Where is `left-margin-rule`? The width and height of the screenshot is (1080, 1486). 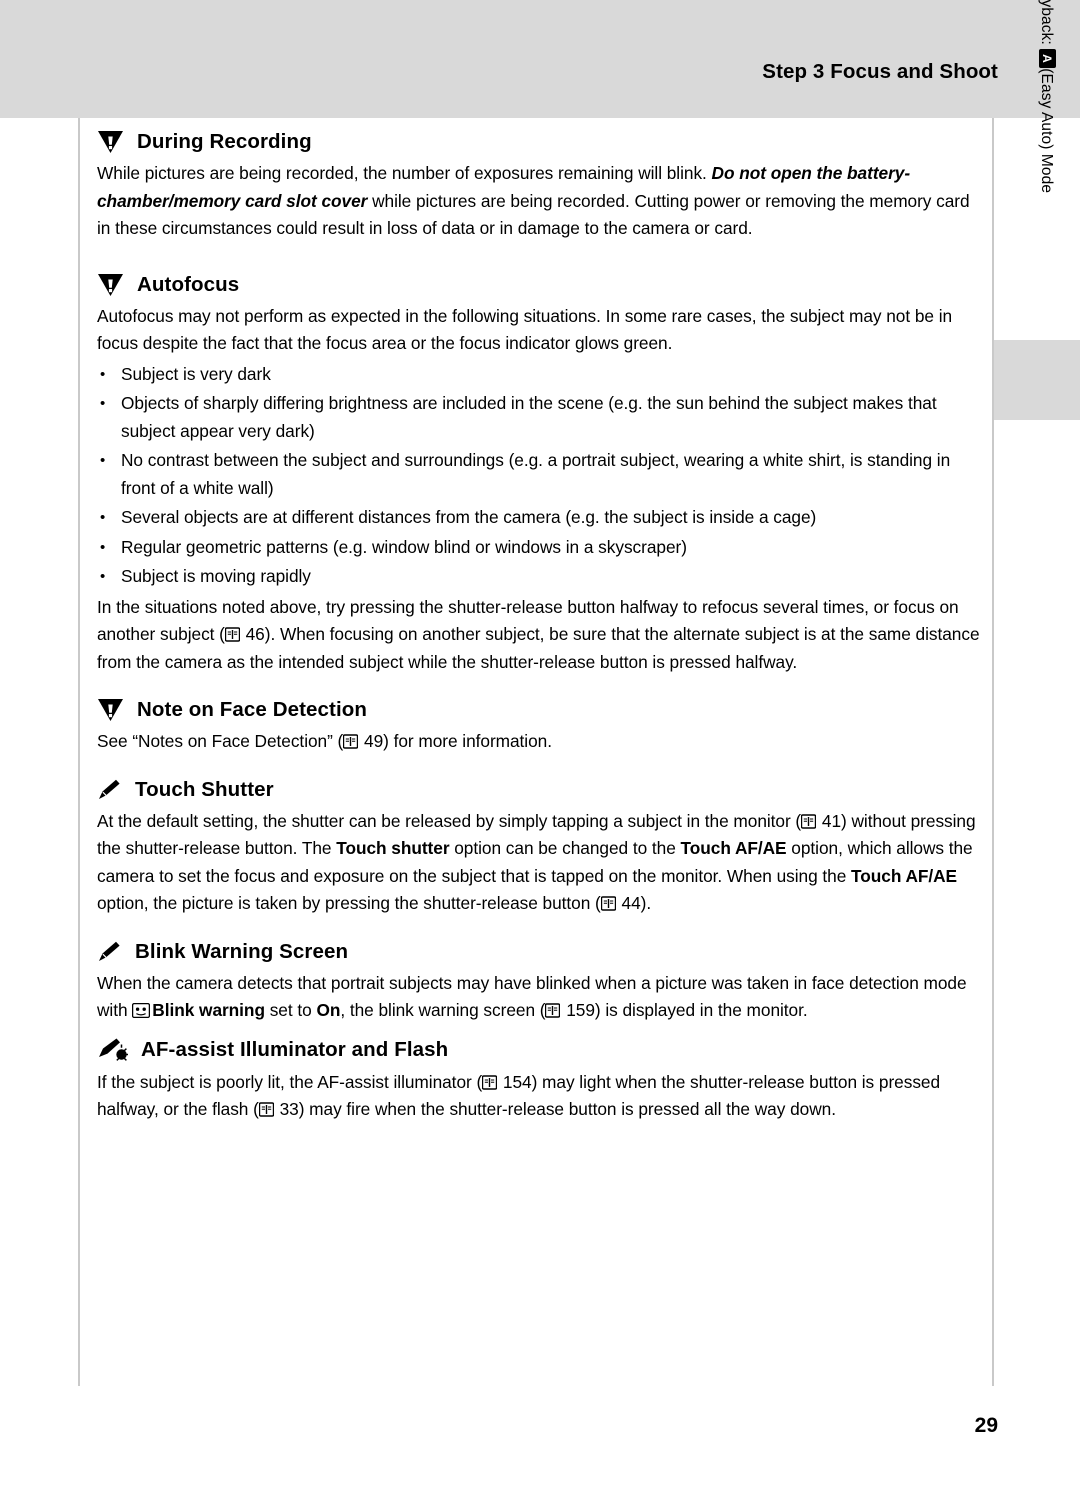
left-margin-rule is located at coordinates (79, 752).